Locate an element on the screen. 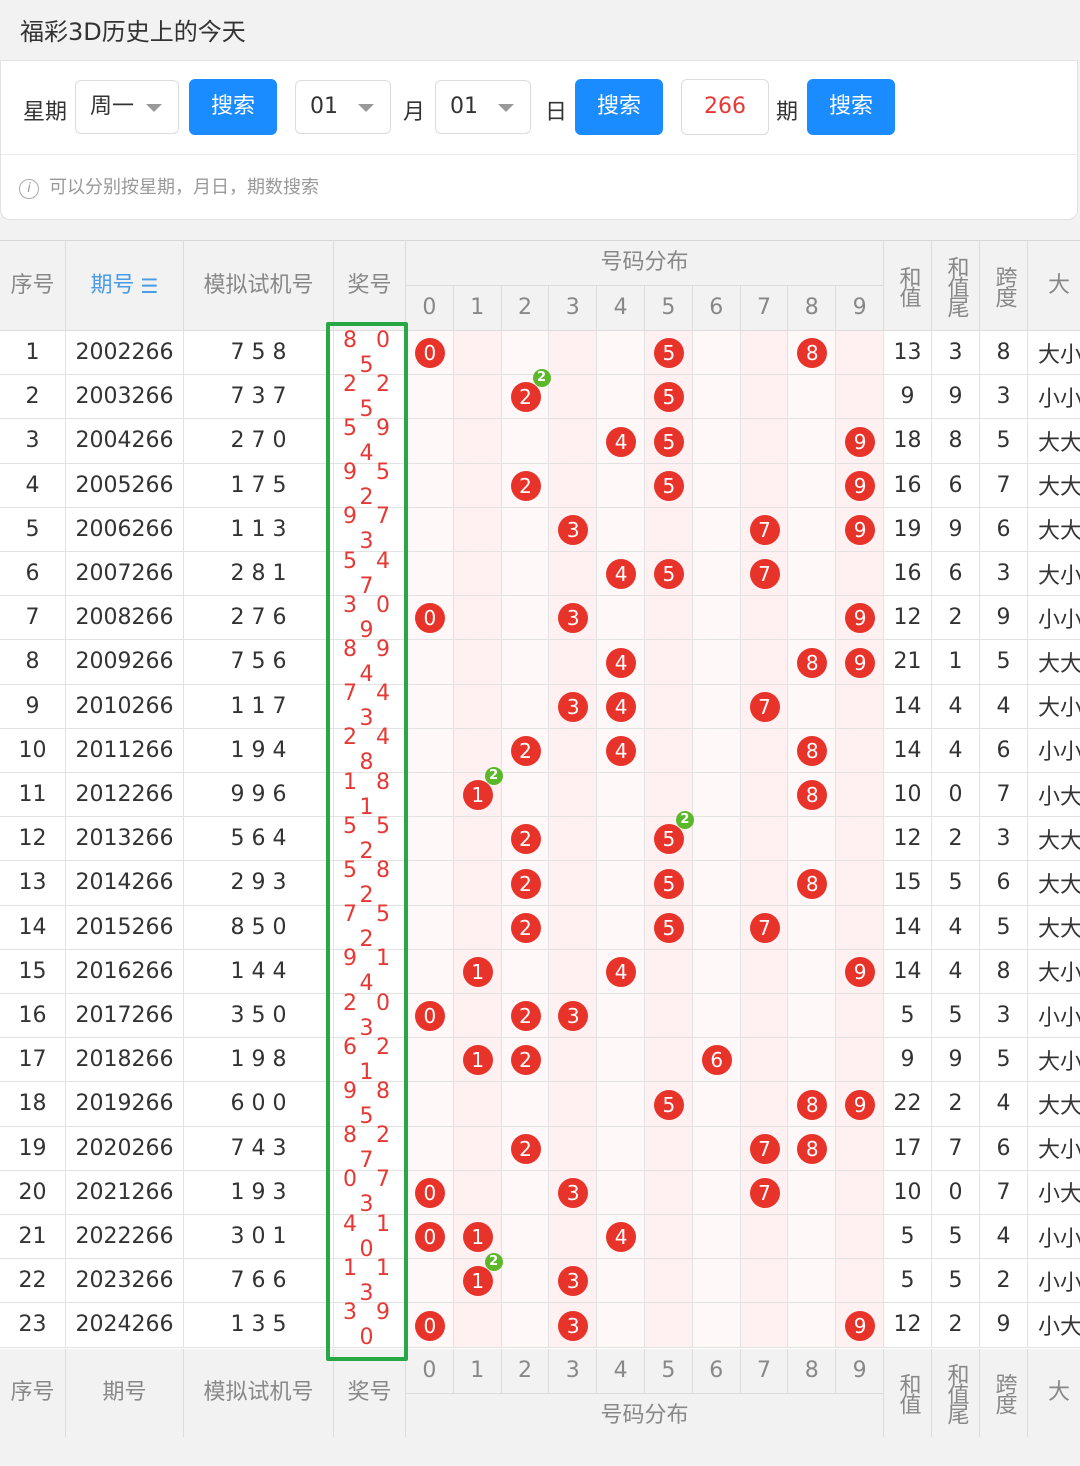 This screenshot has height=1466, width=1080. row-index: 3 is located at coordinates (33, 441).